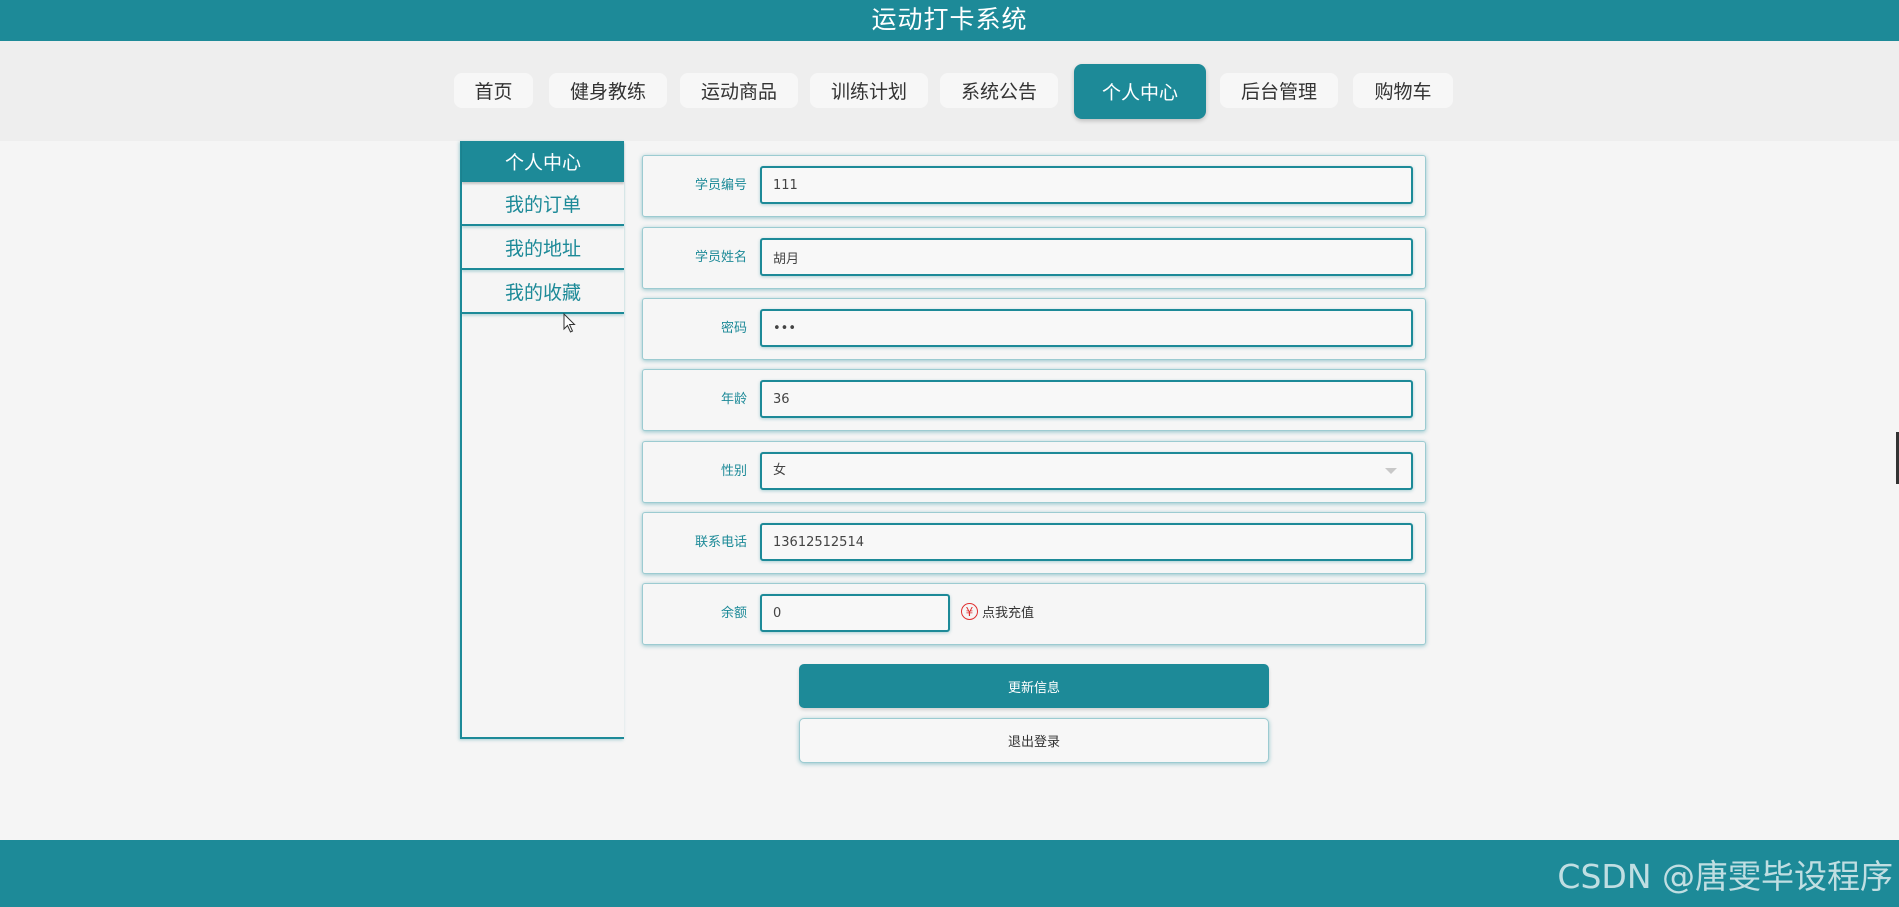 This screenshot has height=907, width=1899. Describe the element at coordinates (1086, 257) in the screenshot. I see `student-name-input` at that location.